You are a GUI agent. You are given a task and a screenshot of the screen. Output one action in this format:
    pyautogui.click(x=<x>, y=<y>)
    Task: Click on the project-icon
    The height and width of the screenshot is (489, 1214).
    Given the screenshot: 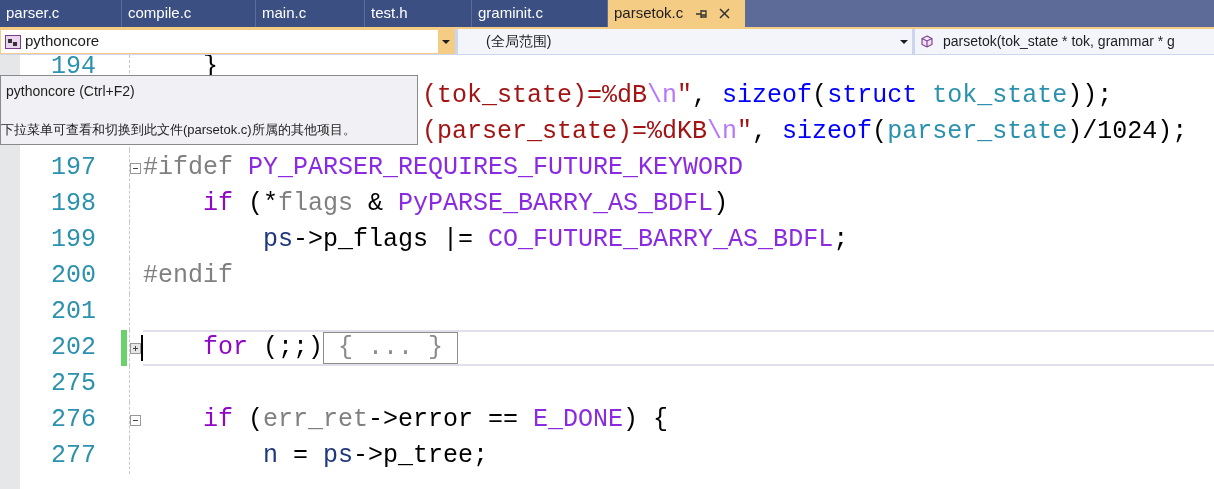 What is the action you would take?
    pyautogui.click(x=13, y=41)
    